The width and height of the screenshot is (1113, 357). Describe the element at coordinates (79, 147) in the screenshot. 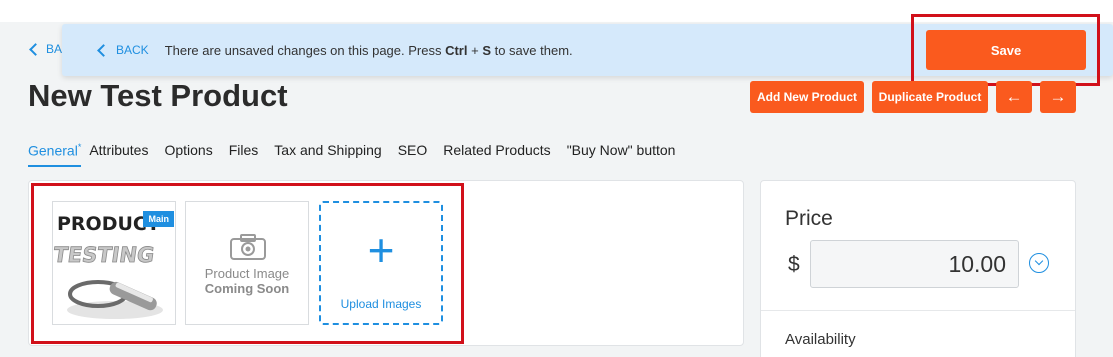

I see `unsaved-marker: *` at that location.